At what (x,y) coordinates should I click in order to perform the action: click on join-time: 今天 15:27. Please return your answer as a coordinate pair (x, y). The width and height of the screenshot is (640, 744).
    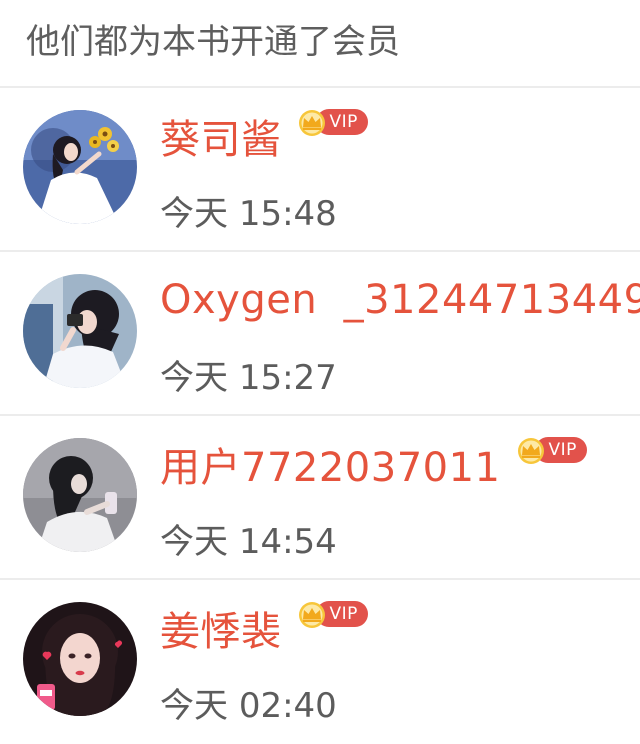
    Looking at the image, I should click on (248, 374).